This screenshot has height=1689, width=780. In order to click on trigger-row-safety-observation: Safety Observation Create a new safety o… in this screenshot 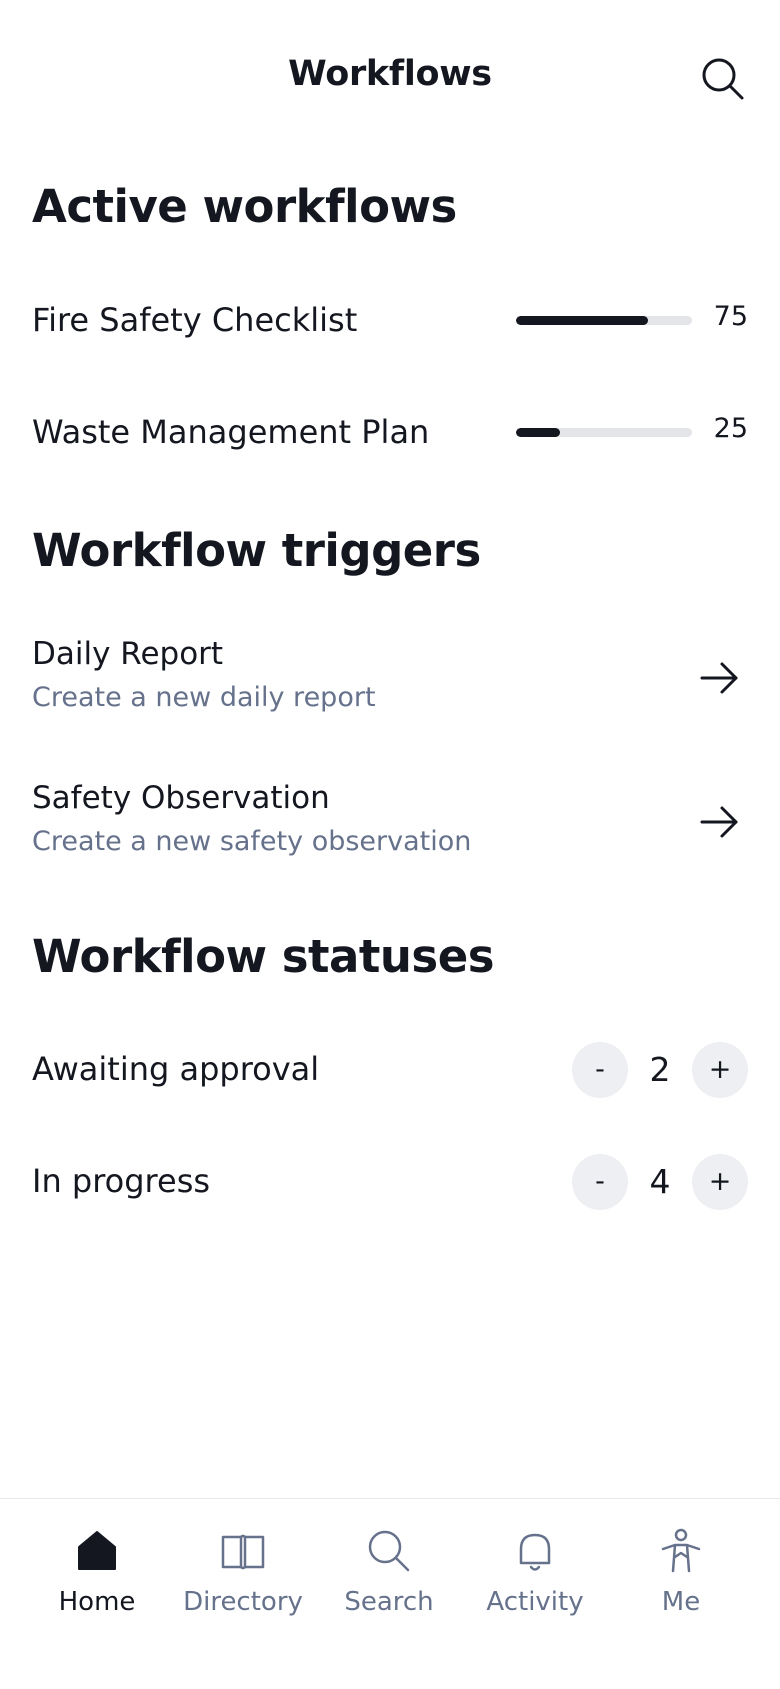, I will do `click(390, 820)`.